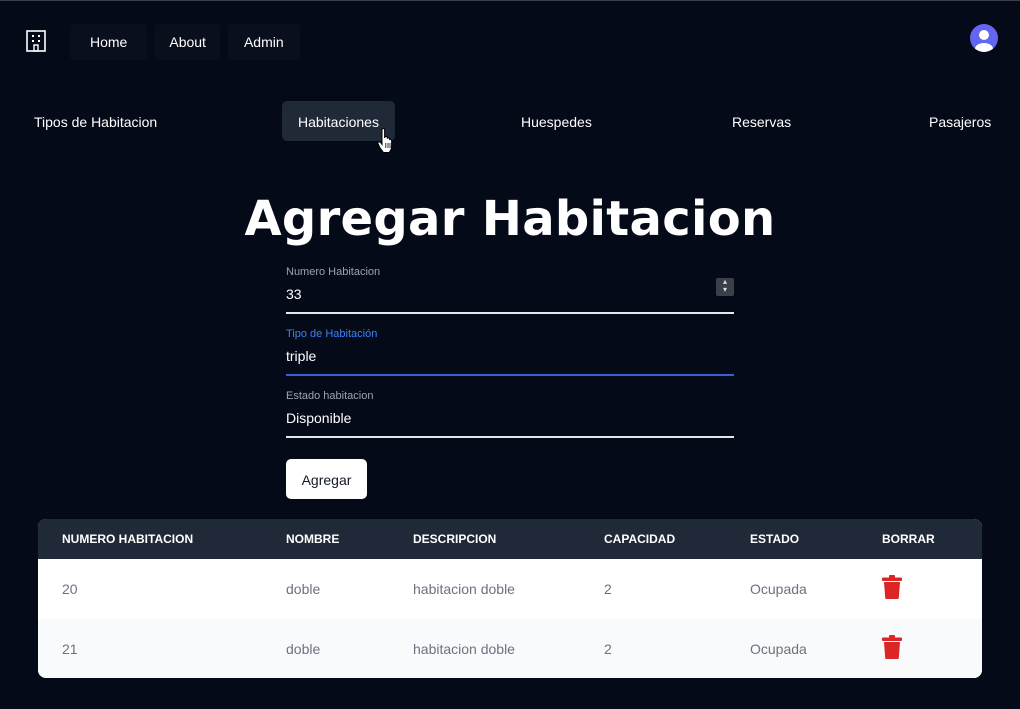  Describe the element at coordinates (725, 287) in the screenshot. I see `chevron-up-down-icon: ▴ ▾` at that location.